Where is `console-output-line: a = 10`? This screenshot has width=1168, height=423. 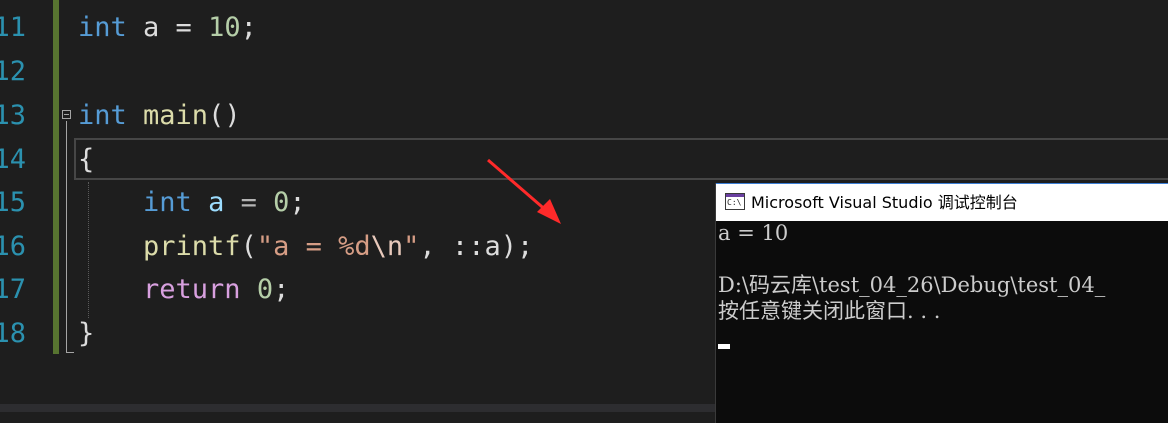 console-output-line: a = 10 is located at coordinates (753, 233).